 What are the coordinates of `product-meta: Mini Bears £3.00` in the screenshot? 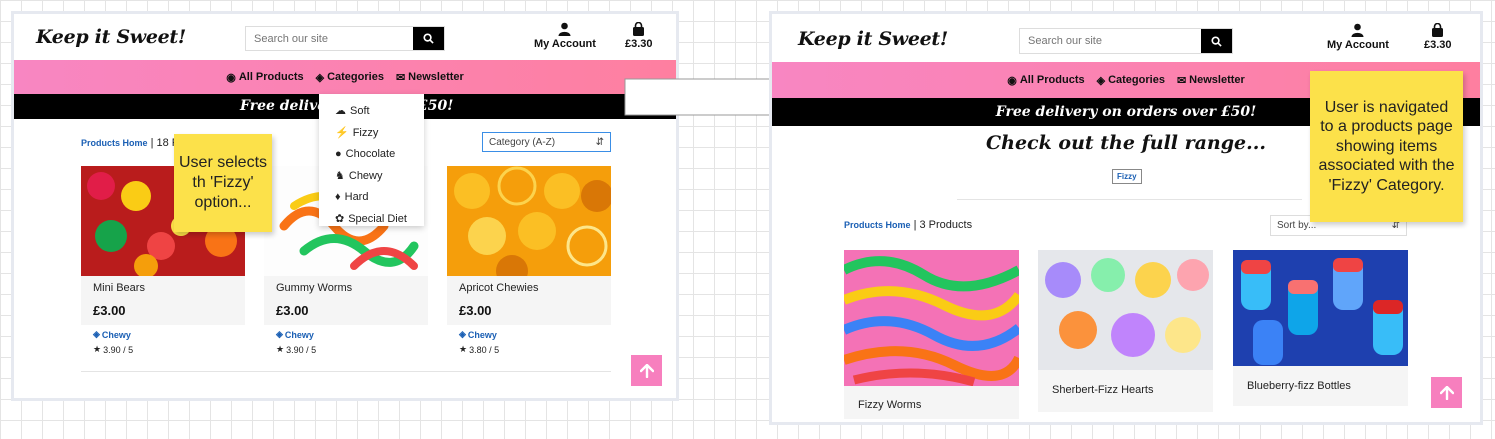 It's located at (163, 300).